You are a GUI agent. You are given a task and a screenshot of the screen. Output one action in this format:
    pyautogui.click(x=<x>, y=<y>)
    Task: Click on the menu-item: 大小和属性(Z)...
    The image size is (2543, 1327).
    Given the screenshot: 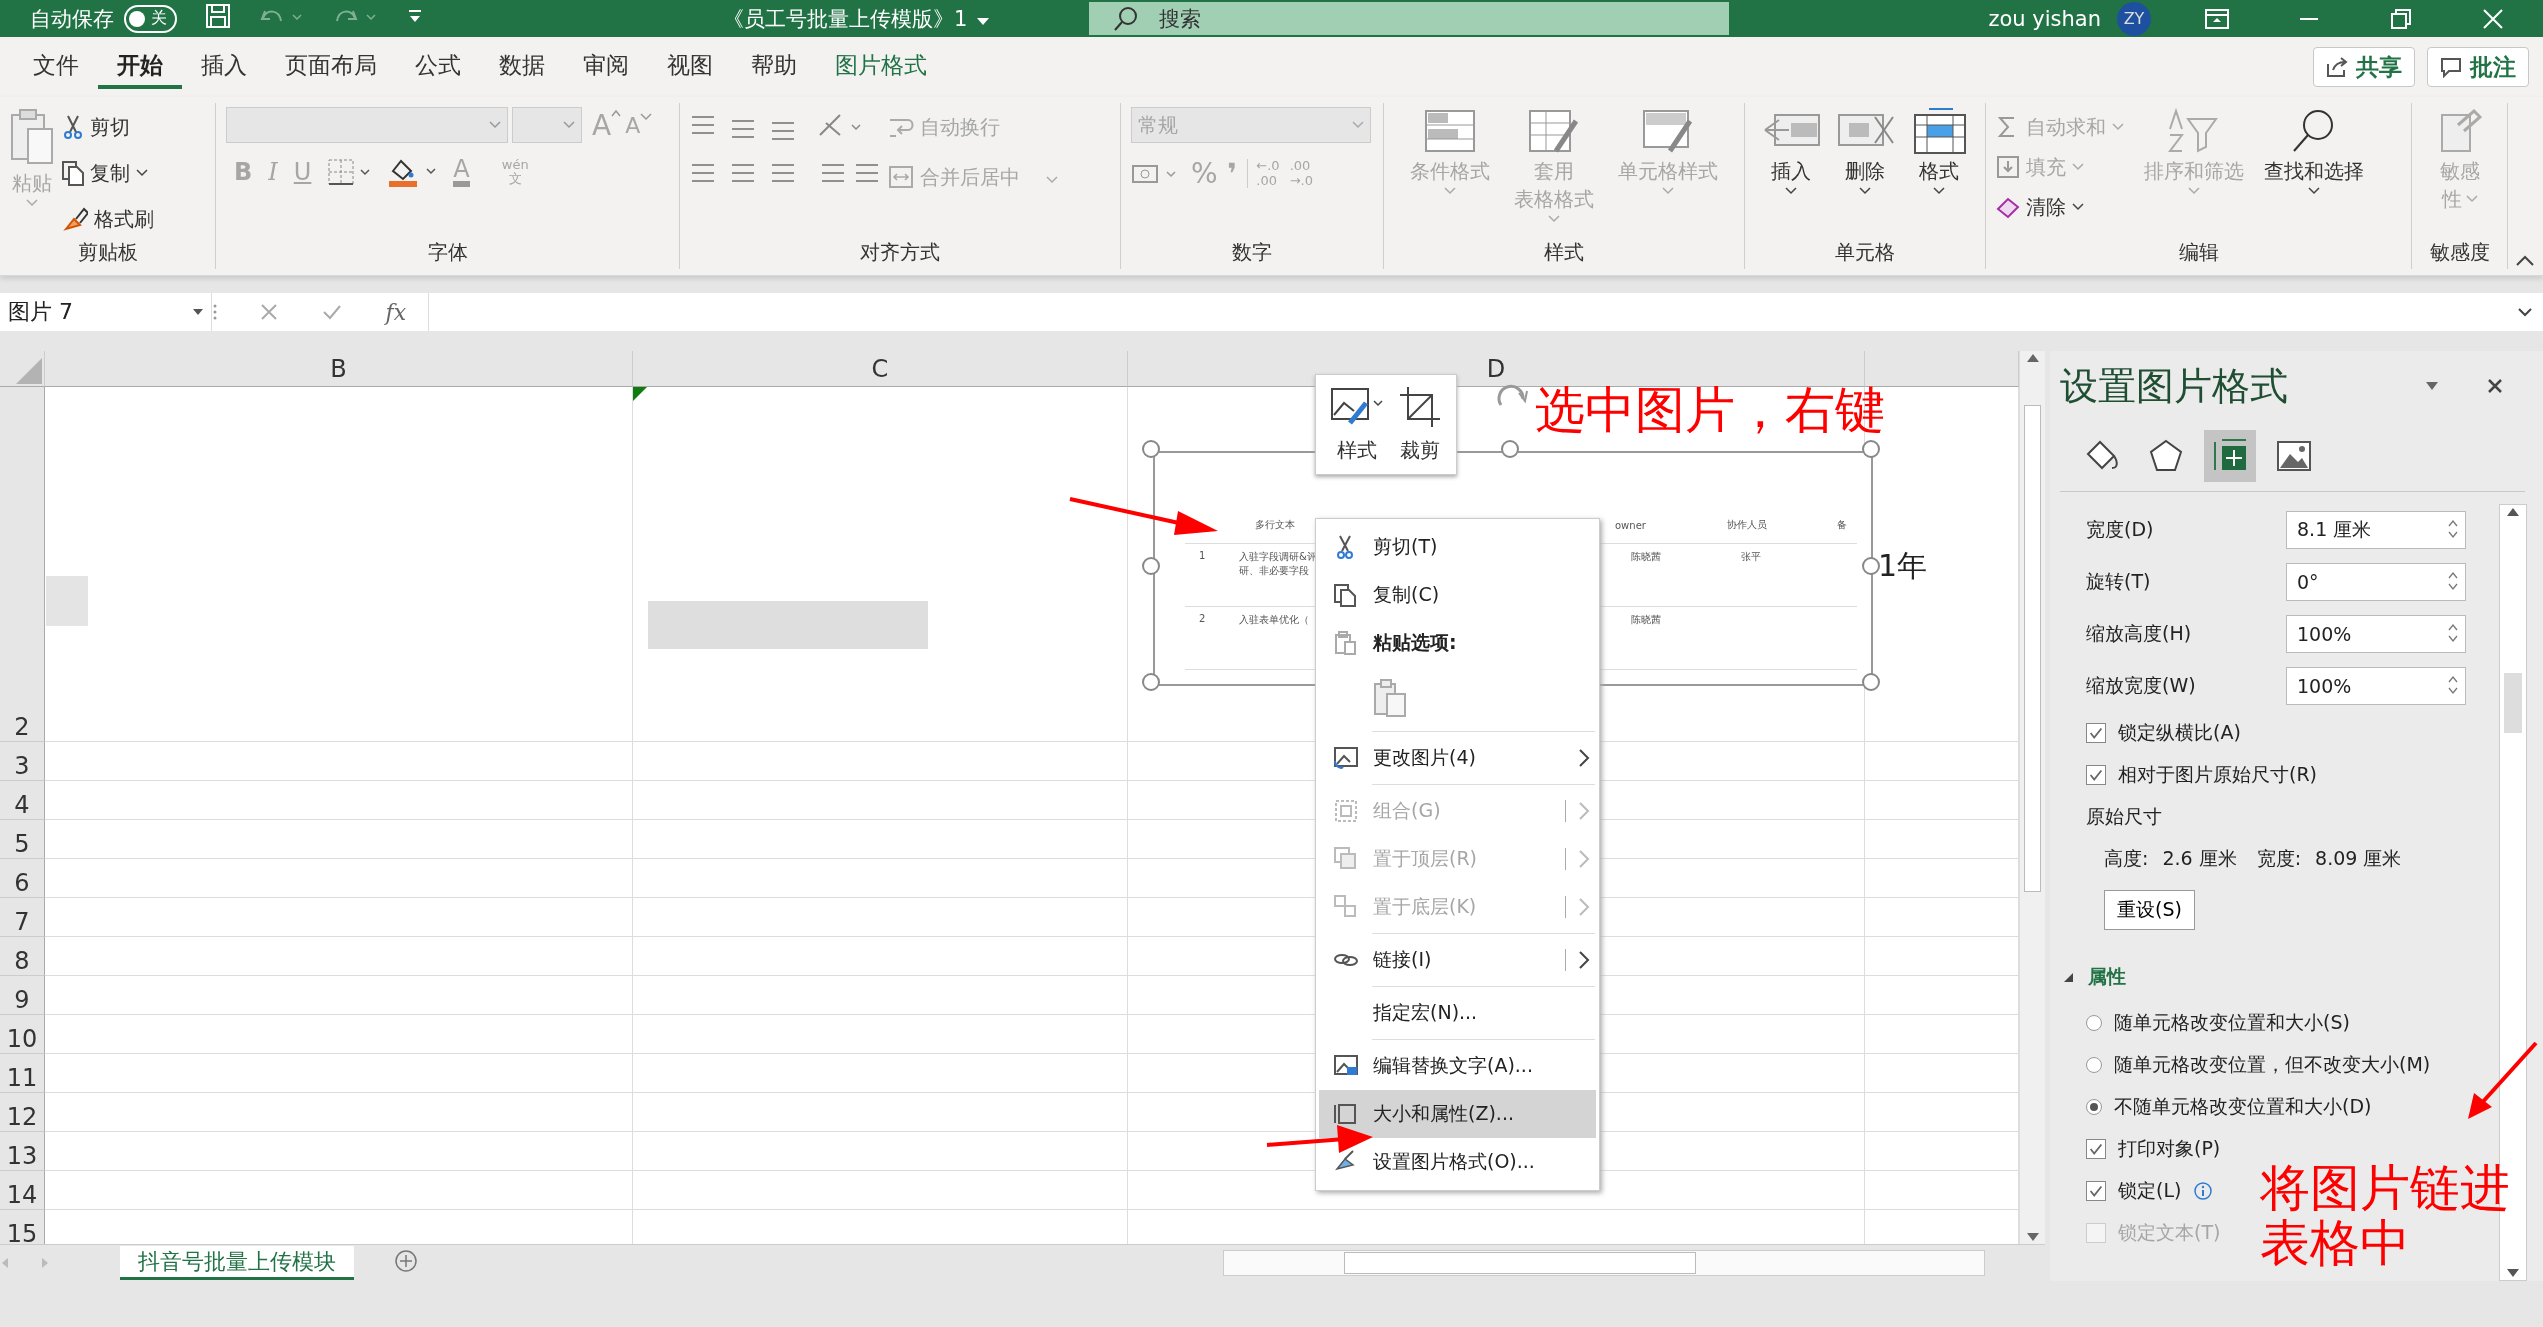 What is the action you would take?
    pyautogui.click(x=1457, y=1114)
    